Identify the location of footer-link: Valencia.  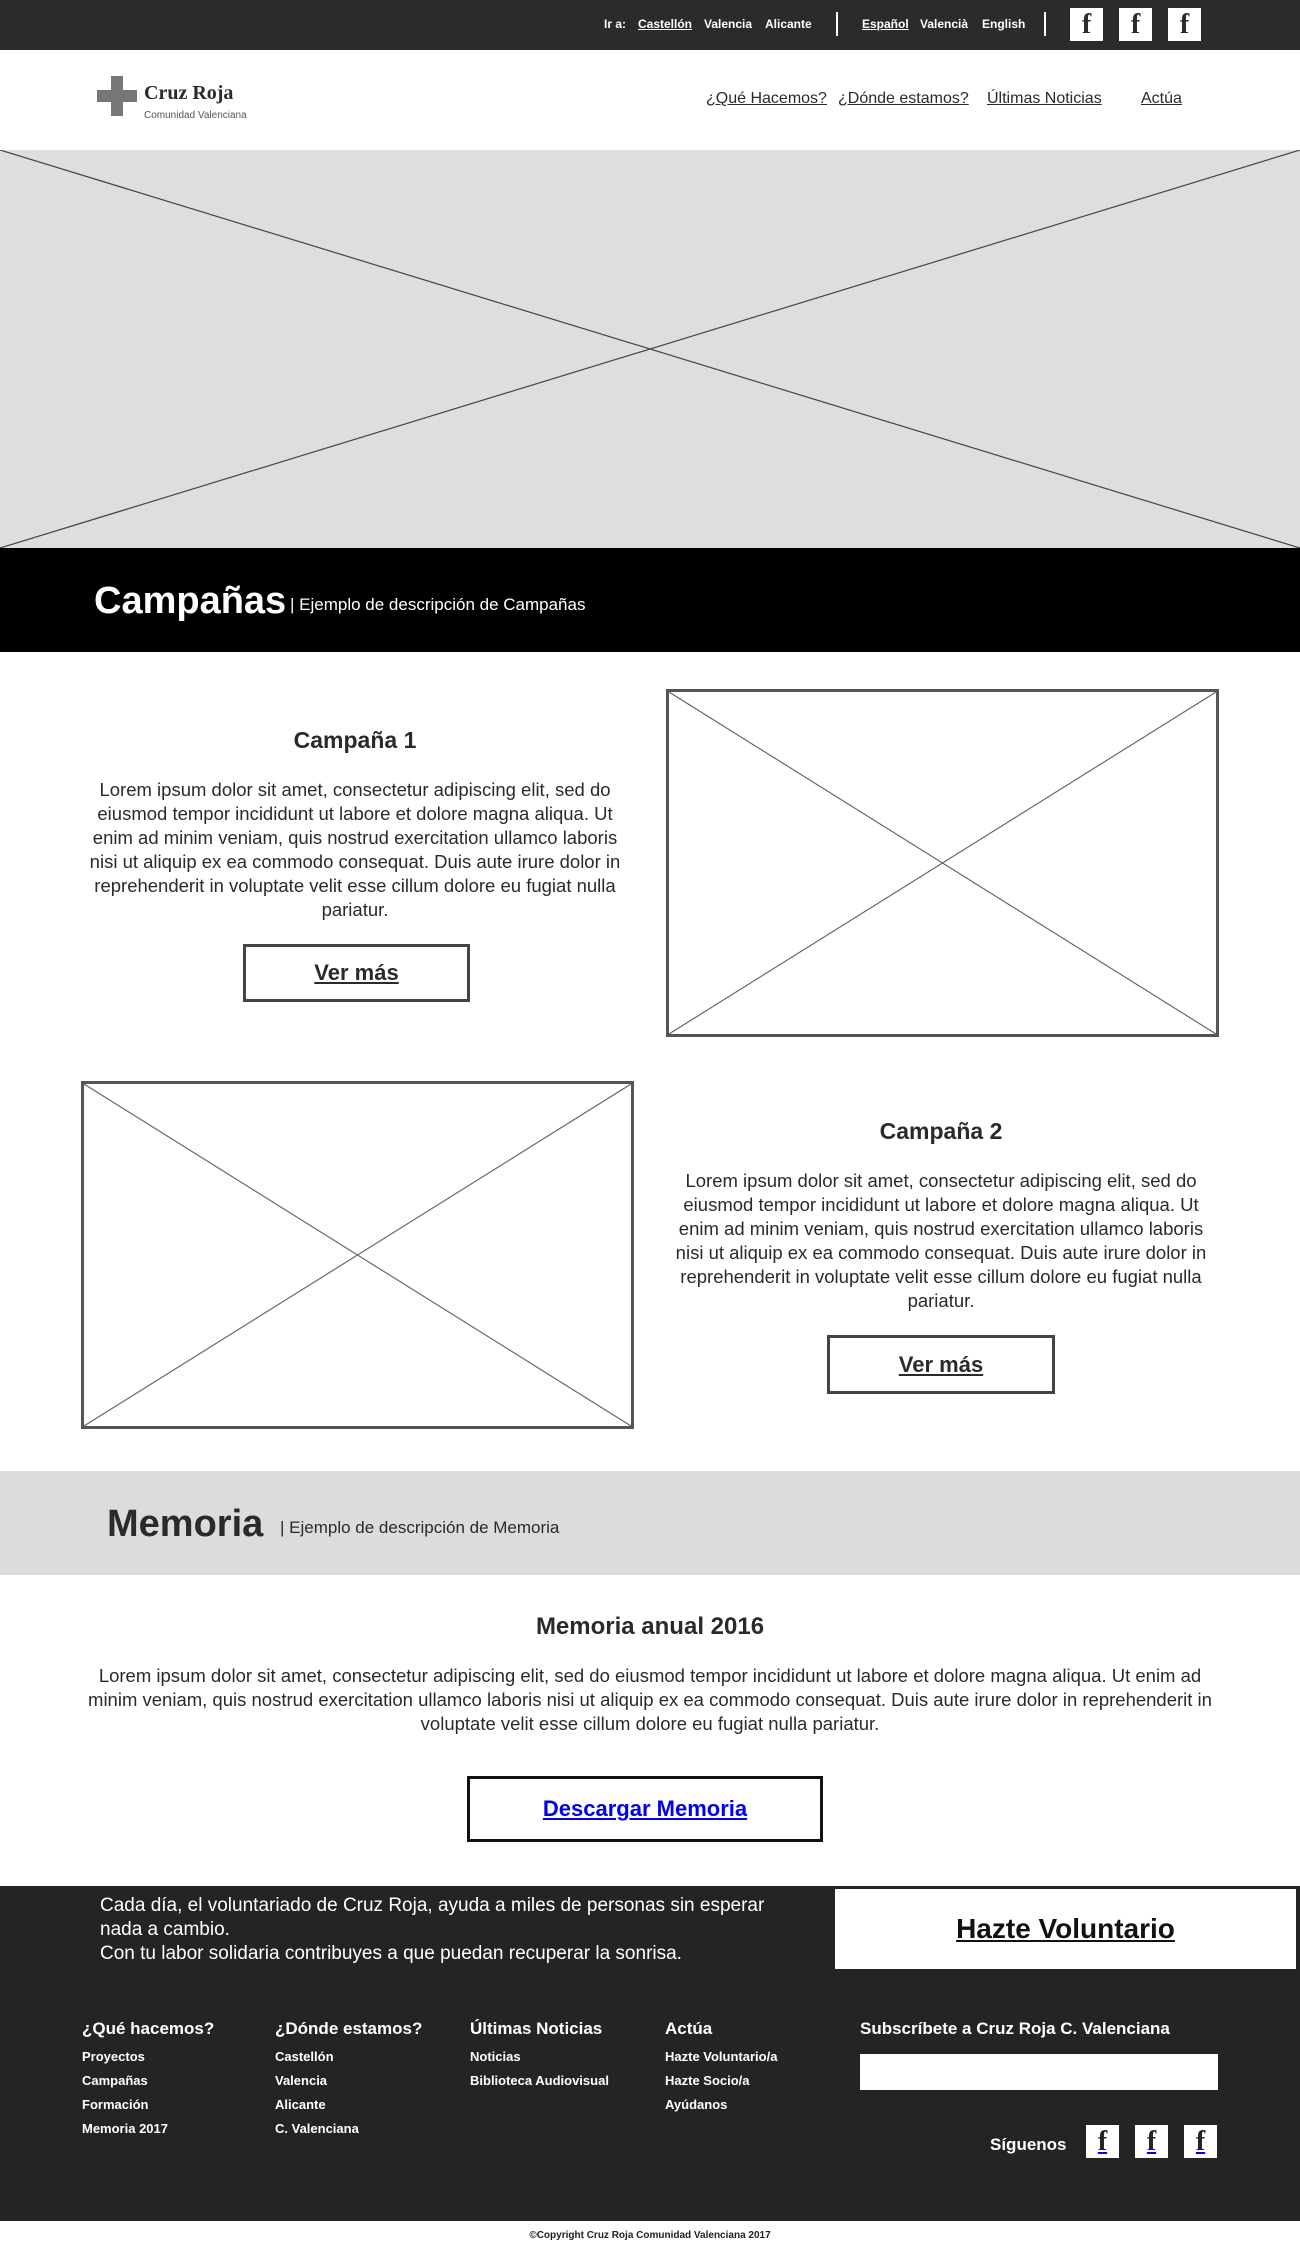
(348, 2081).